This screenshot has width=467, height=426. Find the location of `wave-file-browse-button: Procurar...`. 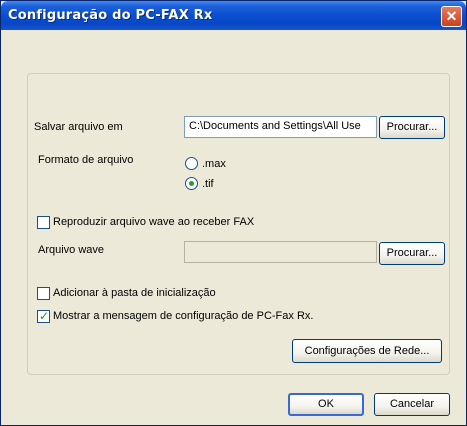

wave-file-browse-button: Procurar... is located at coordinates (412, 253).